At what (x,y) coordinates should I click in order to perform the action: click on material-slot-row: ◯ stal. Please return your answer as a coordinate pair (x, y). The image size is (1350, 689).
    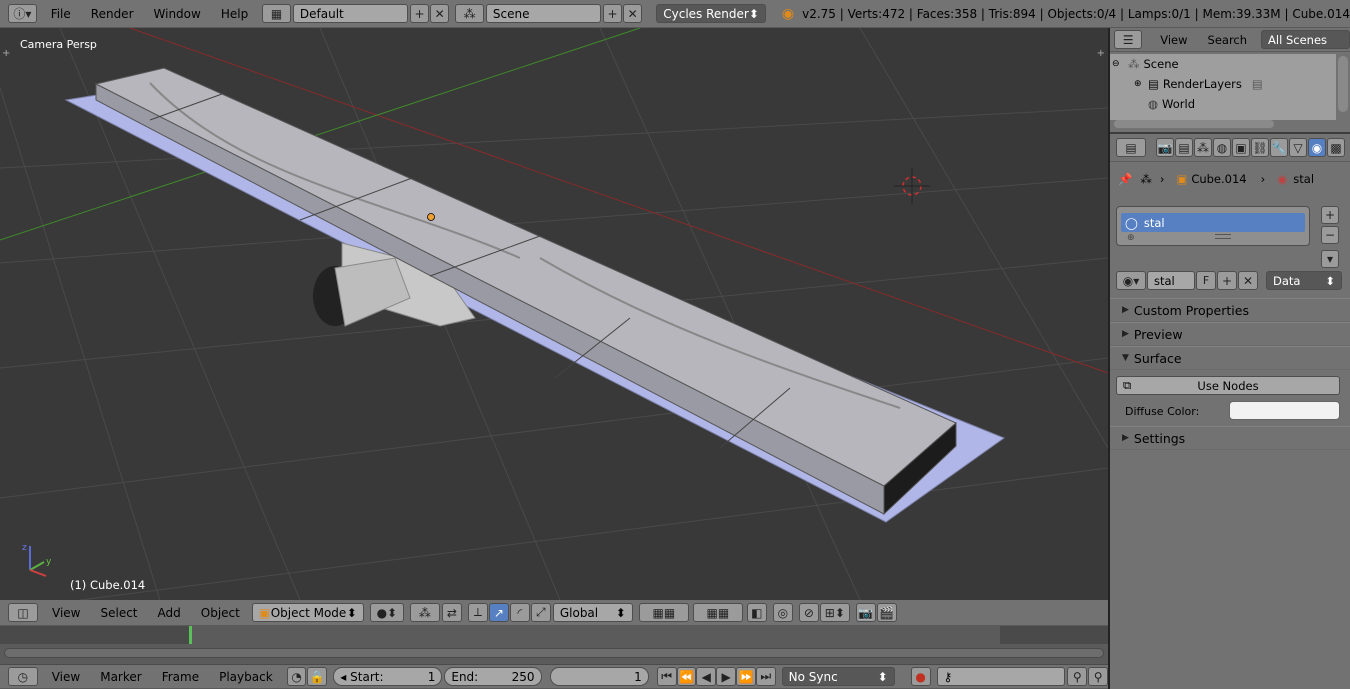
    Looking at the image, I should click on (1213, 222).